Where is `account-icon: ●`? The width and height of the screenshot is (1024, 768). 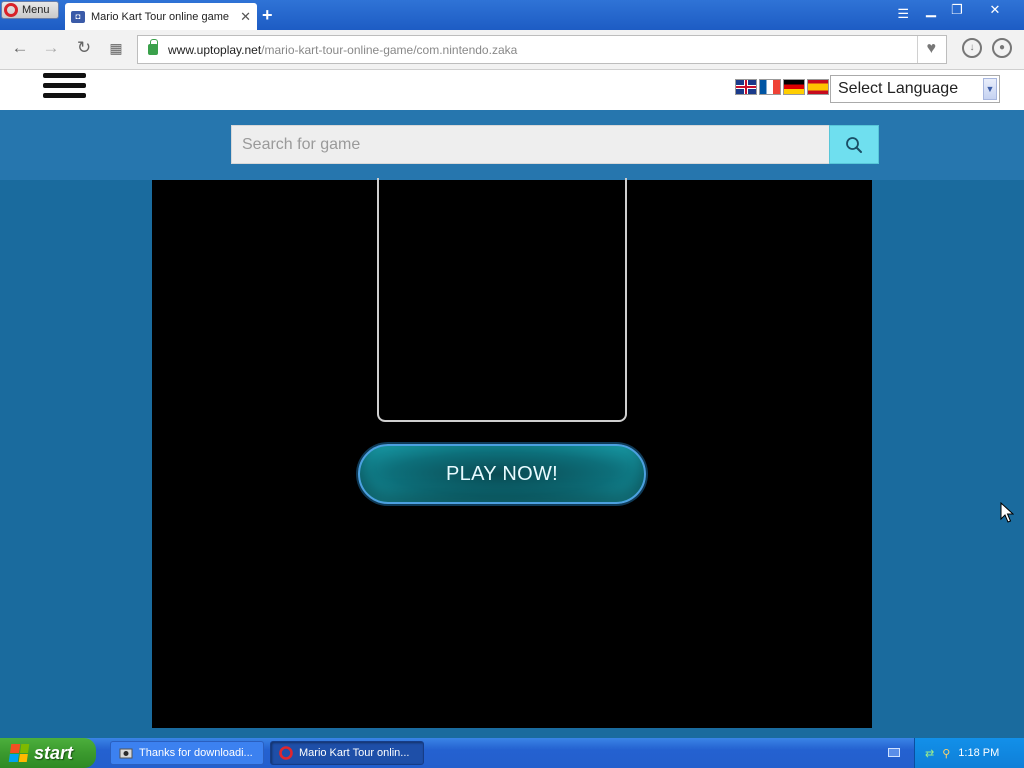 account-icon: ● is located at coordinates (1002, 48).